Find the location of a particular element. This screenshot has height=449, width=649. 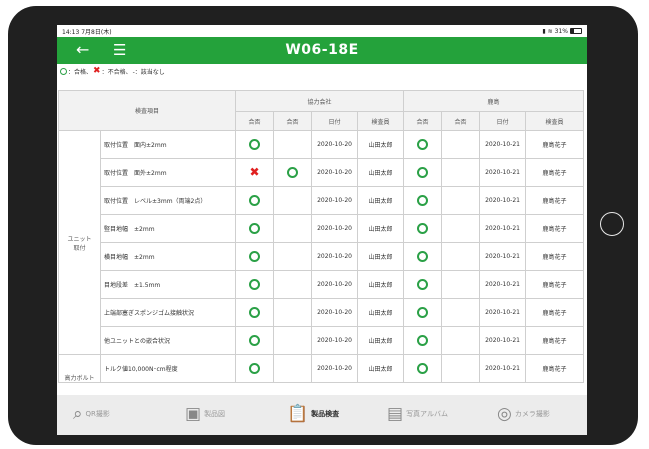

battery-percent: 31% is located at coordinates (561, 31).